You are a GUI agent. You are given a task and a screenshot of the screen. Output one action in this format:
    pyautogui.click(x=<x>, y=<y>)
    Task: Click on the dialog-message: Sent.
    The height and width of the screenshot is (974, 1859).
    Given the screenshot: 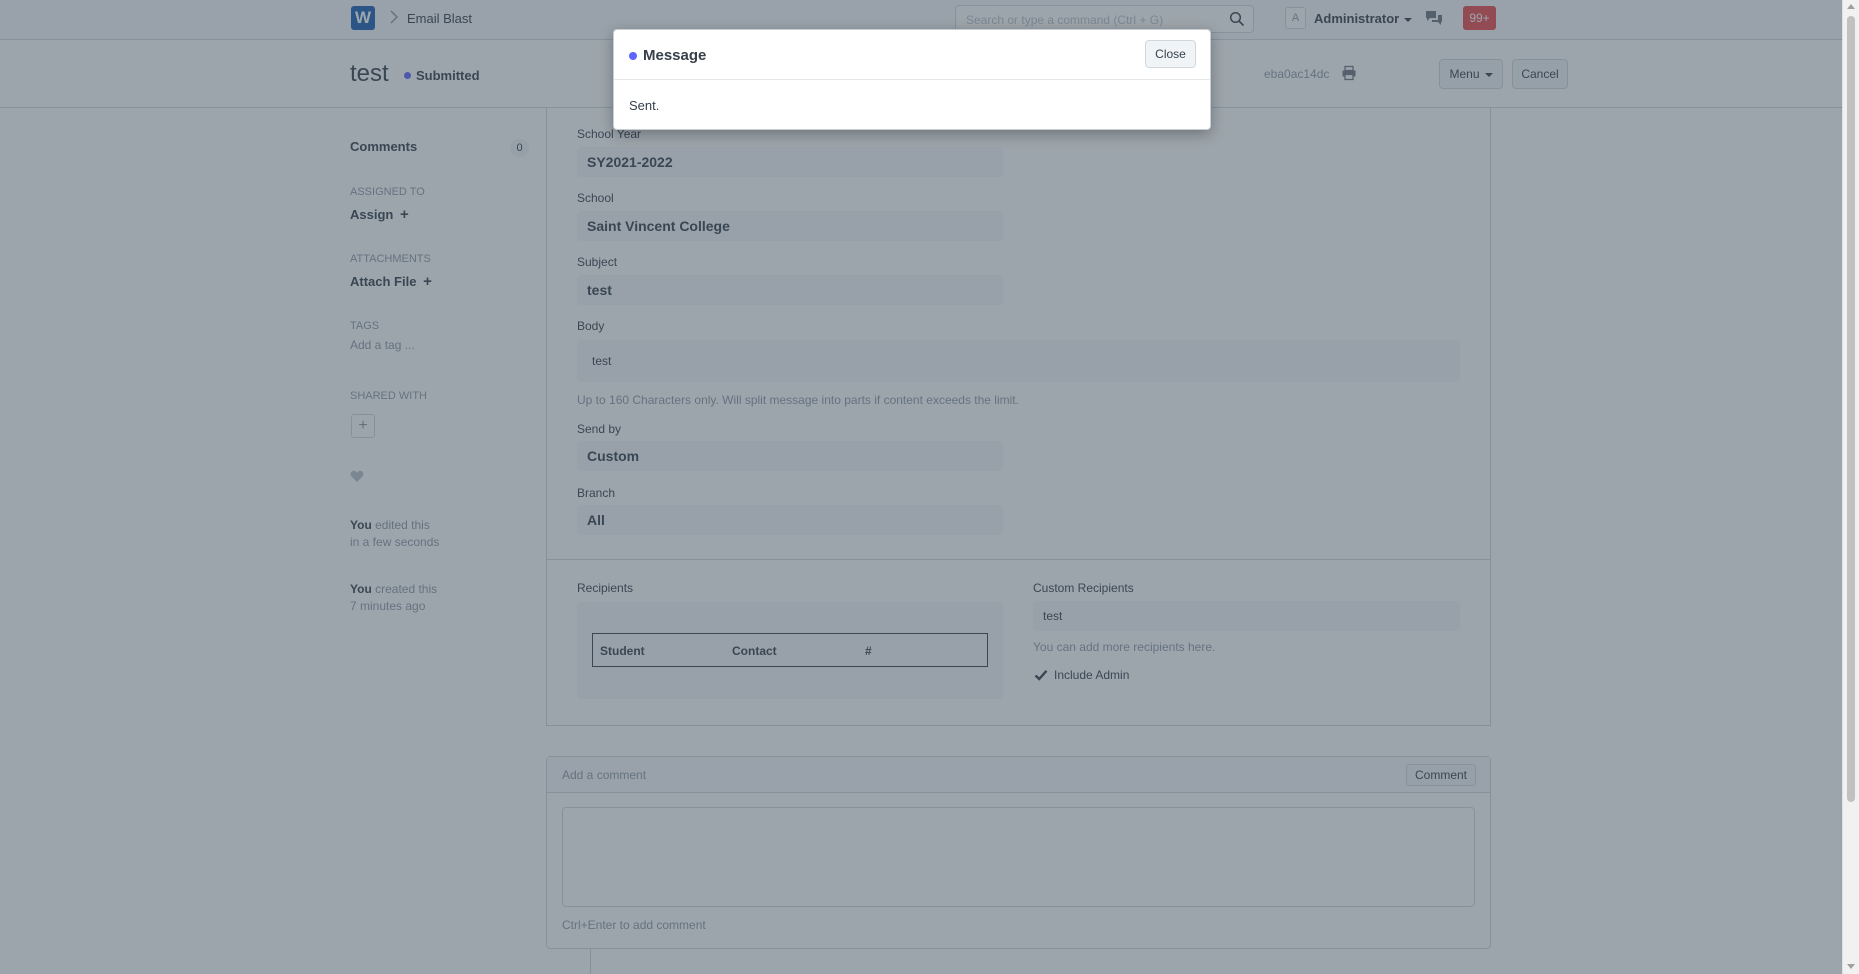 What is the action you would take?
    pyautogui.click(x=644, y=105)
    